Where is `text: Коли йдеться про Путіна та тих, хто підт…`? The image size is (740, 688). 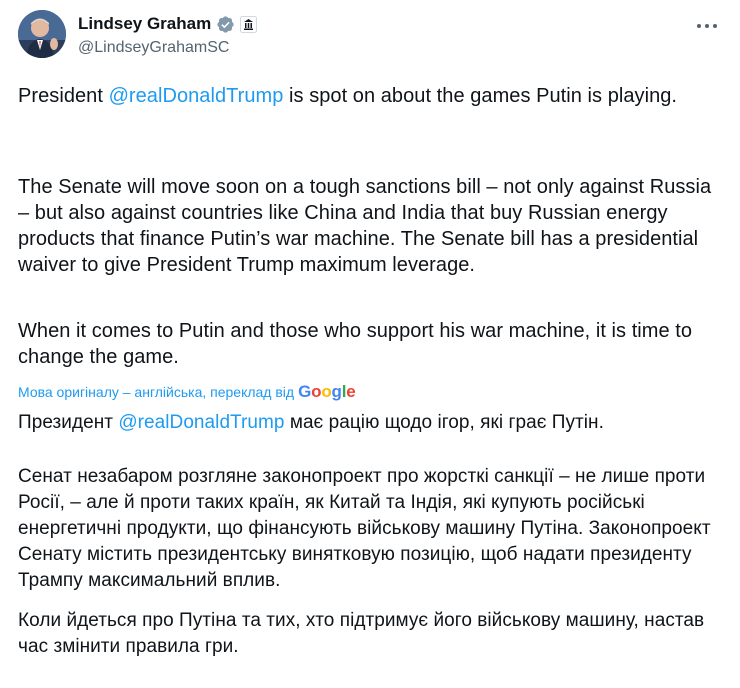 text: Коли йдеться про Путіна та тих, хто підт… is located at coordinates (361, 633).